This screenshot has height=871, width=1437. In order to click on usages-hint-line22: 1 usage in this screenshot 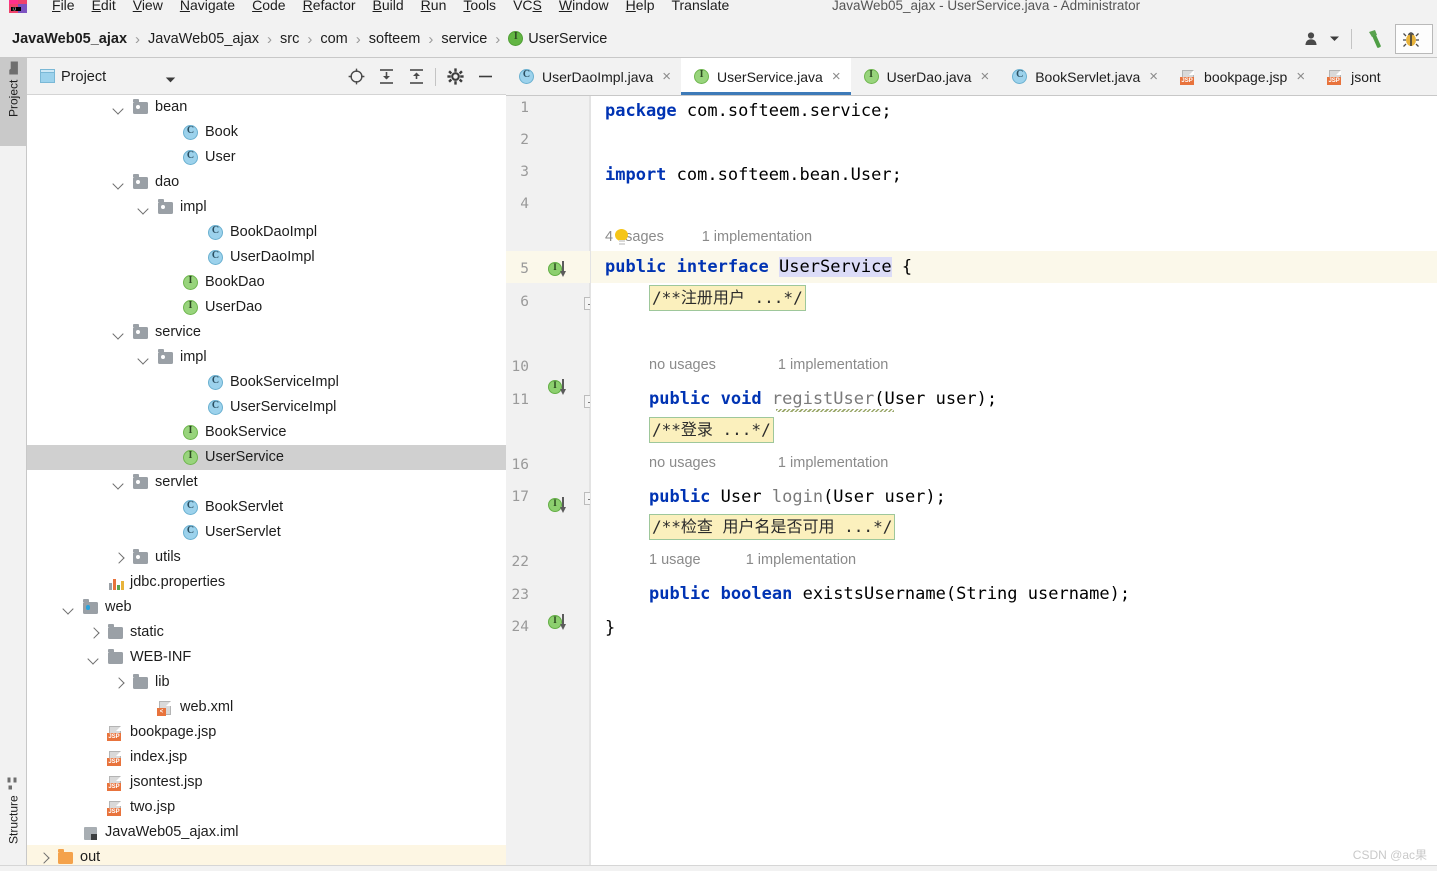, I will do `click(675, 560)`.